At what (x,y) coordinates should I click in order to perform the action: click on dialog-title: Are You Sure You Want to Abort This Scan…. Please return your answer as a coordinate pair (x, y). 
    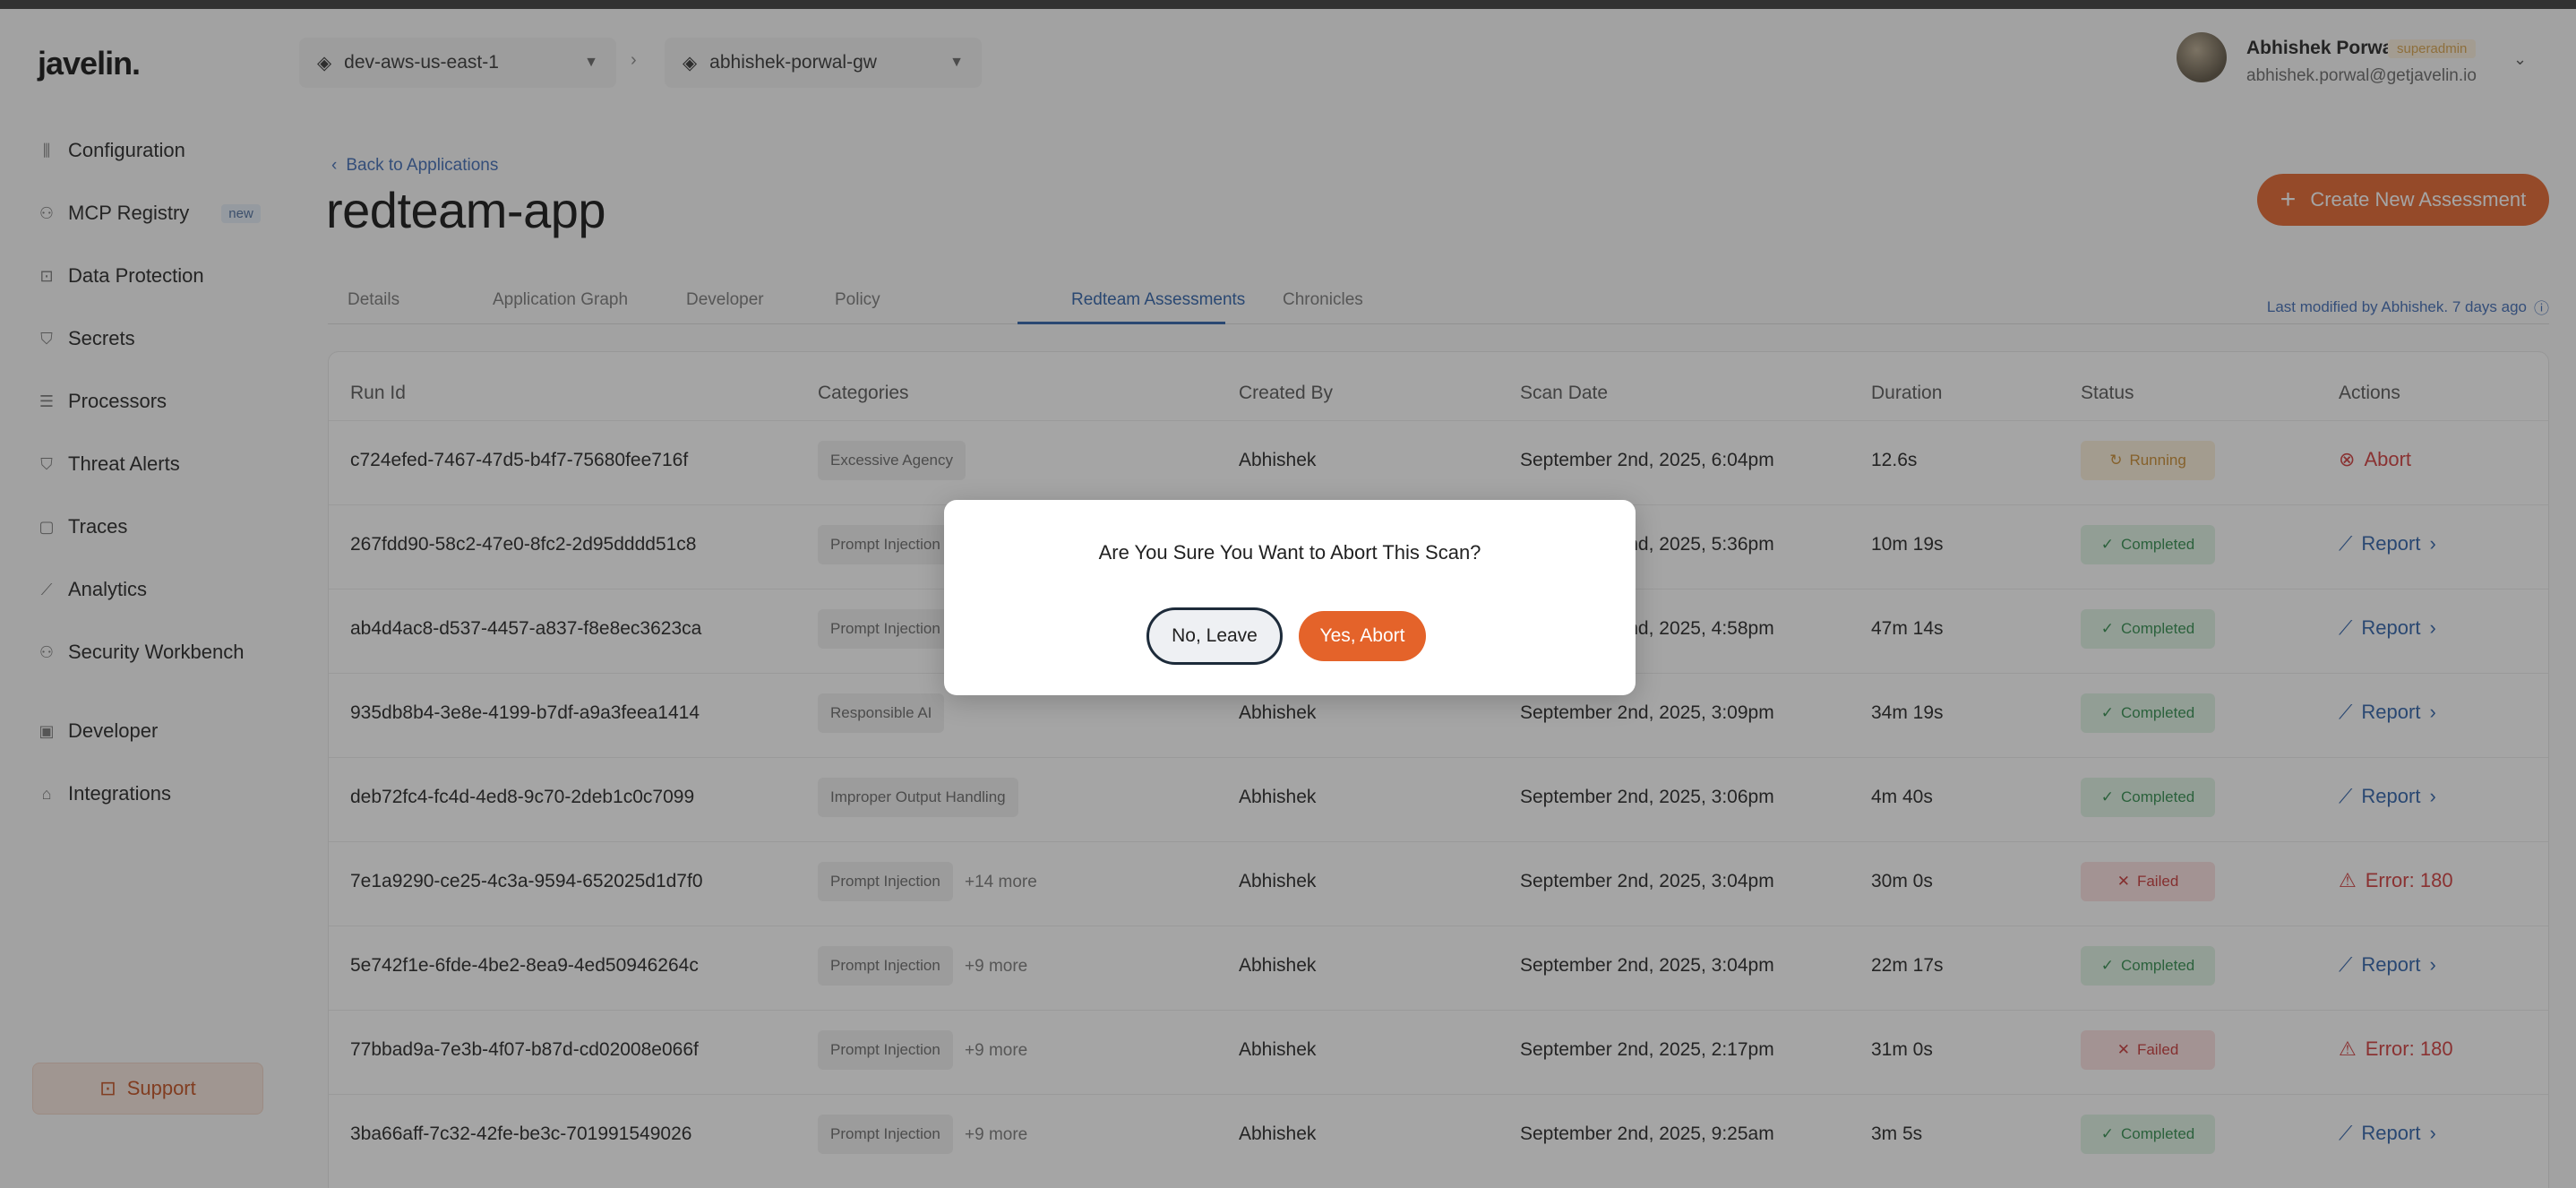
    Looking at the image, I should click on (1289, 552).